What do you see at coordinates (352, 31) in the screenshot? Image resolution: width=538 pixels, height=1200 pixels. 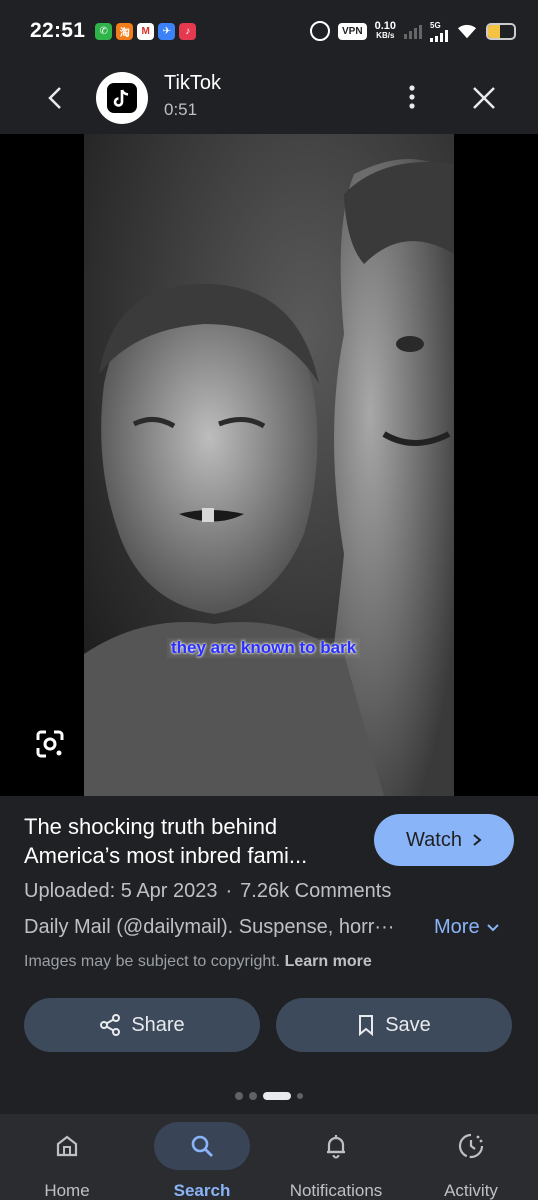 I see `vpn-badge: VPN` at bounding box center [352, 31].